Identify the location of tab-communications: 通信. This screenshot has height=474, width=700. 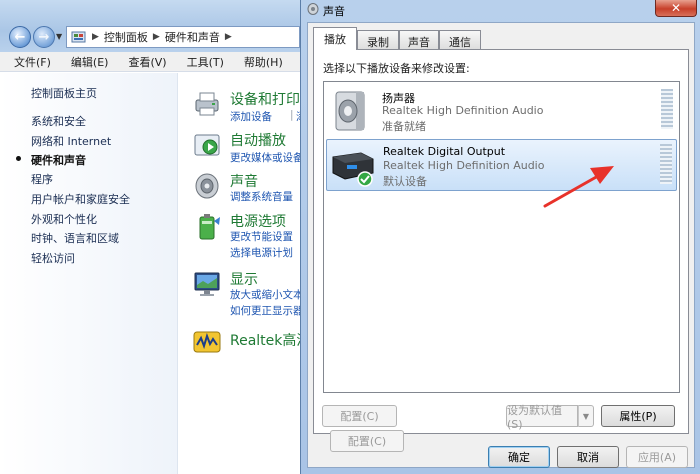
(460, 39).